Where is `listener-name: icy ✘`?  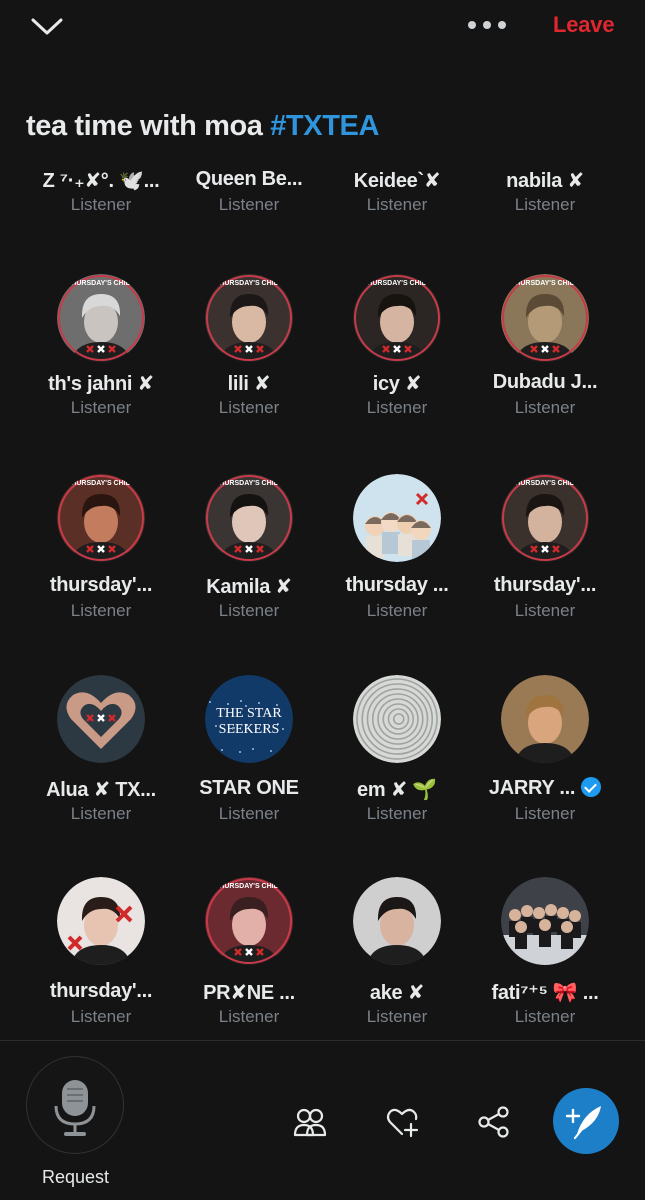 listener-name: icy ✘ is located at coordinates (397, 383).